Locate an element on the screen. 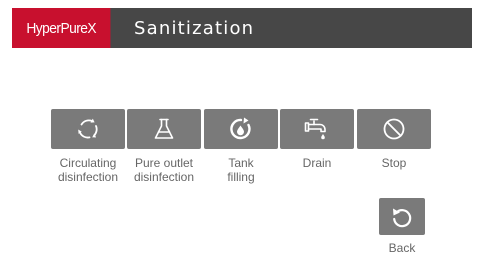 The width and height of the screenshot is (479, 267). back-button is located at coordinates (402, 216).